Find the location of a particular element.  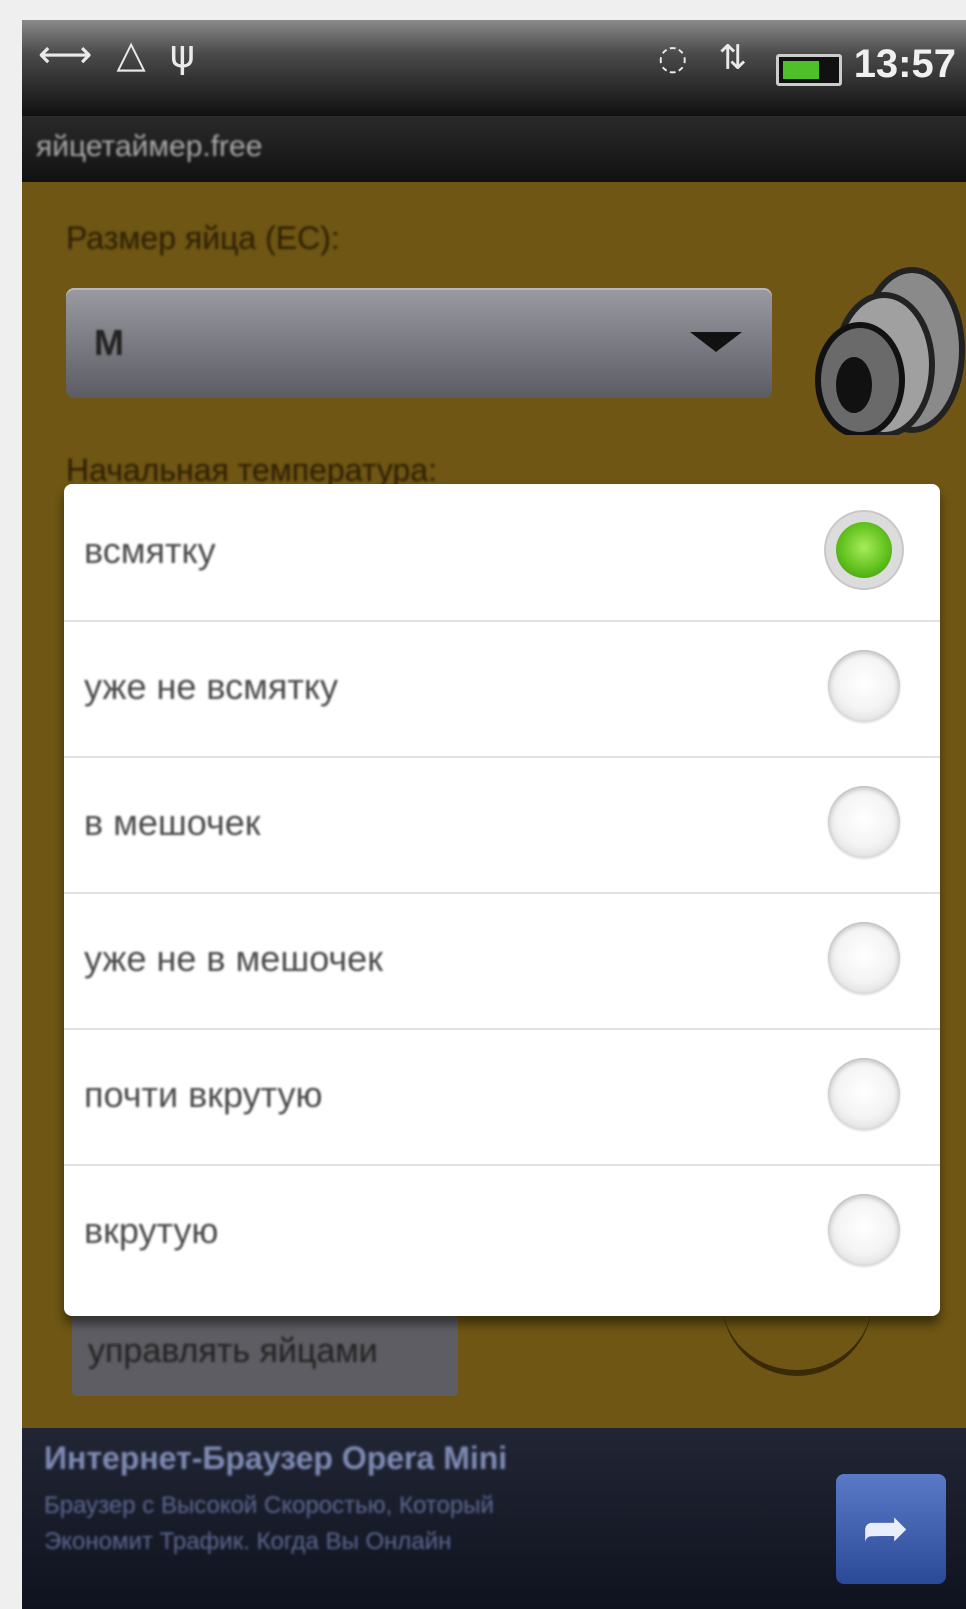

manage-eggs-button: управлять яйцами is located at coordinates (265, 1356).